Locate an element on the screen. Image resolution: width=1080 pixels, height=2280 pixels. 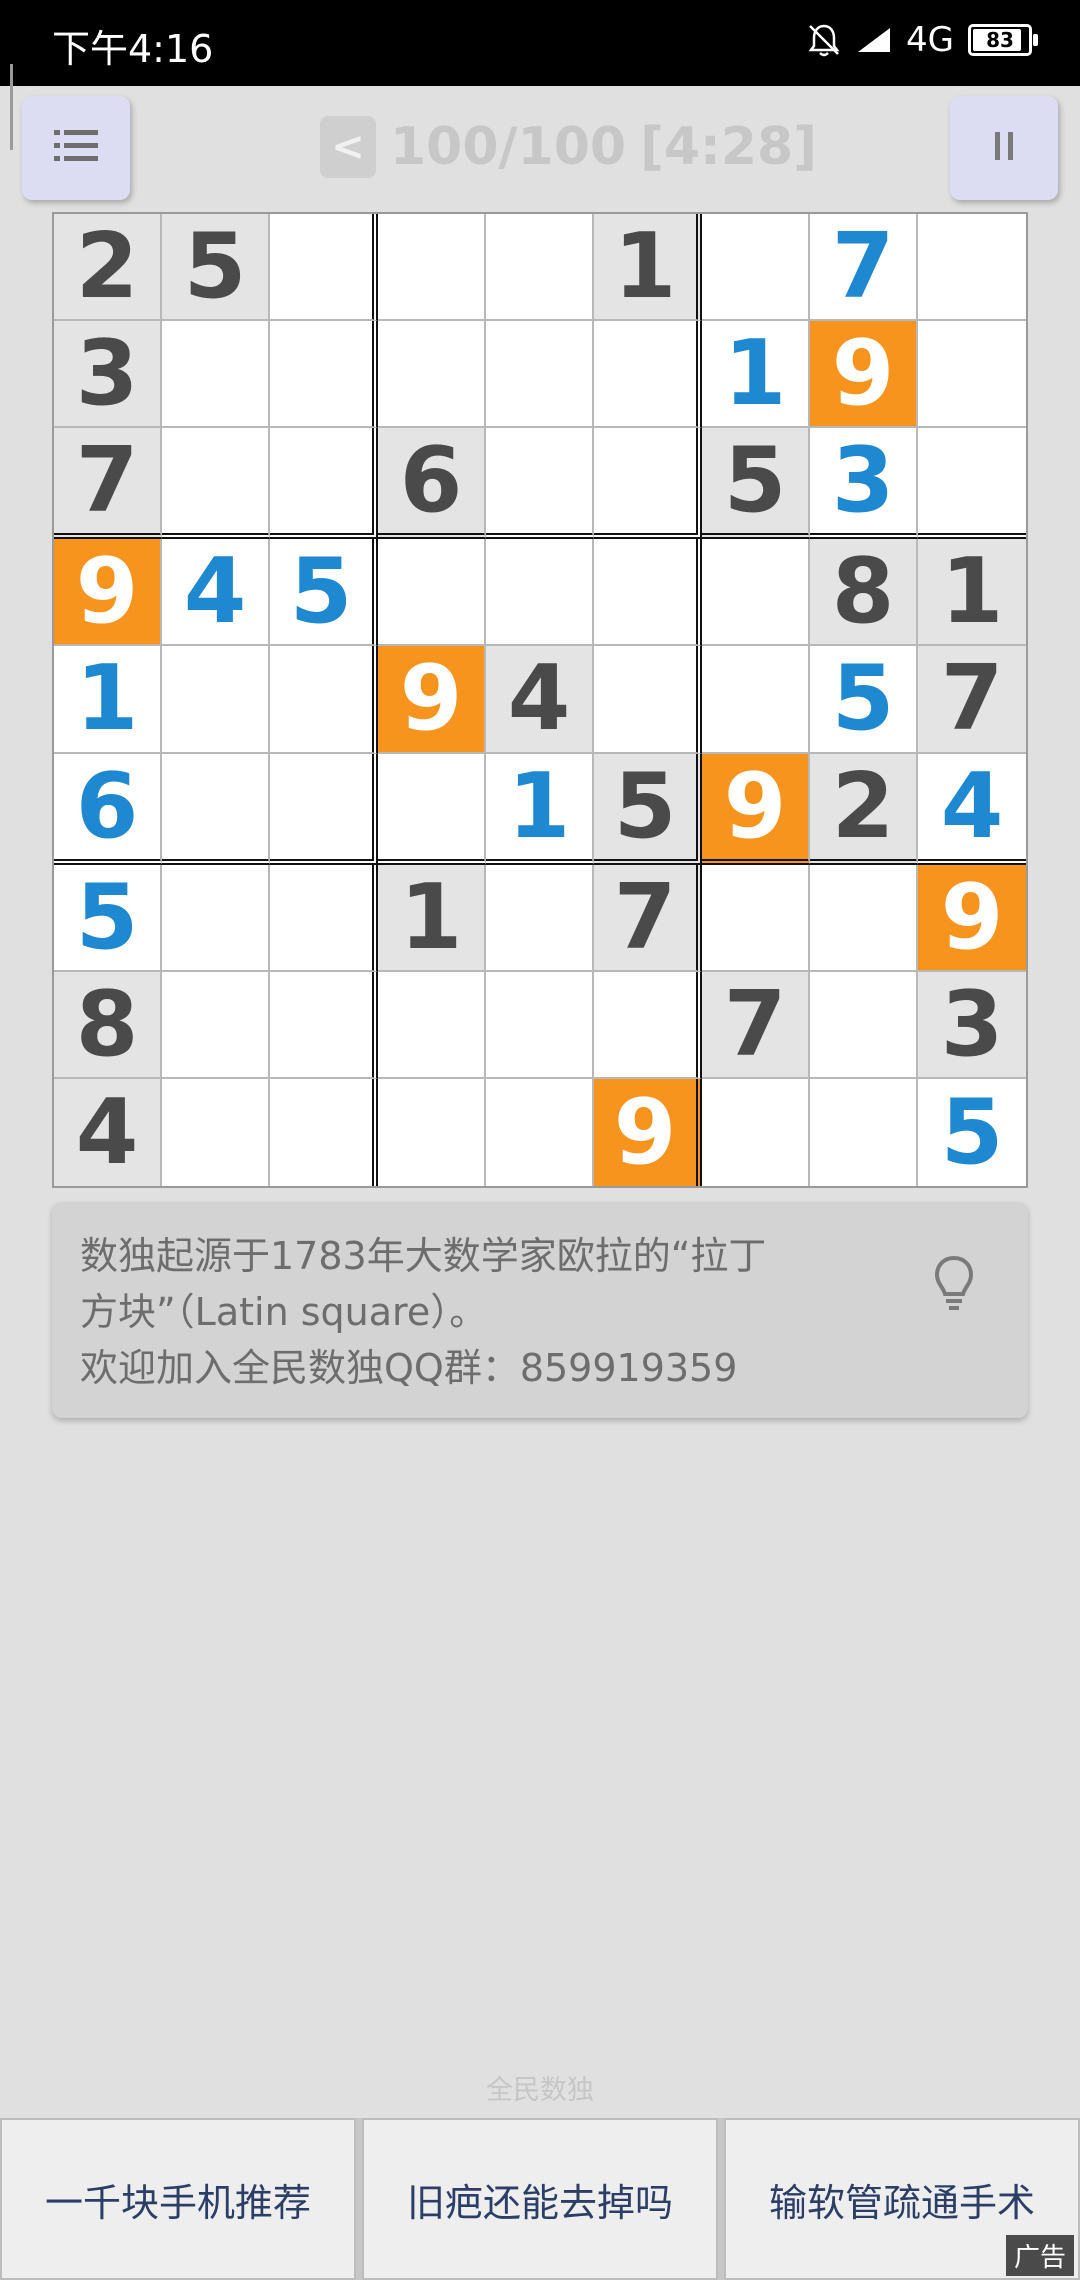
scroll-edge-indicator is located at coordinates (11, 107).